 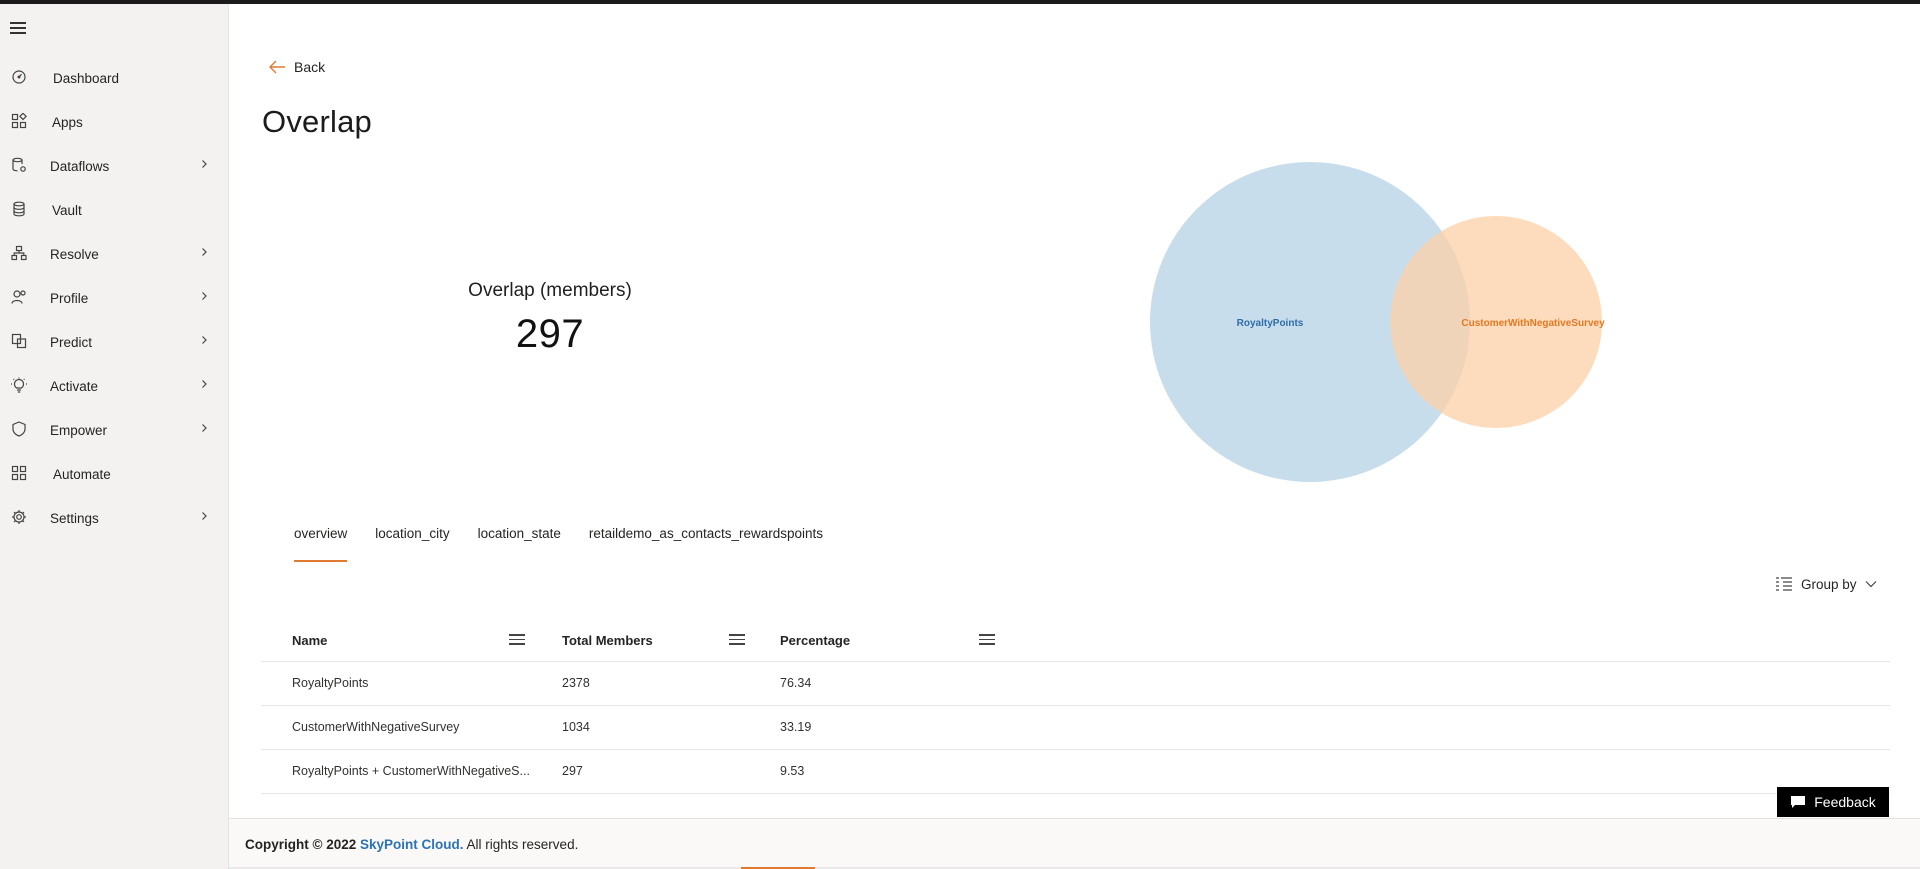 What do you see at coordinates (412, 544) in the screenshot?
I see `tab-location-city: location_city` at bounding box center [412, 544].